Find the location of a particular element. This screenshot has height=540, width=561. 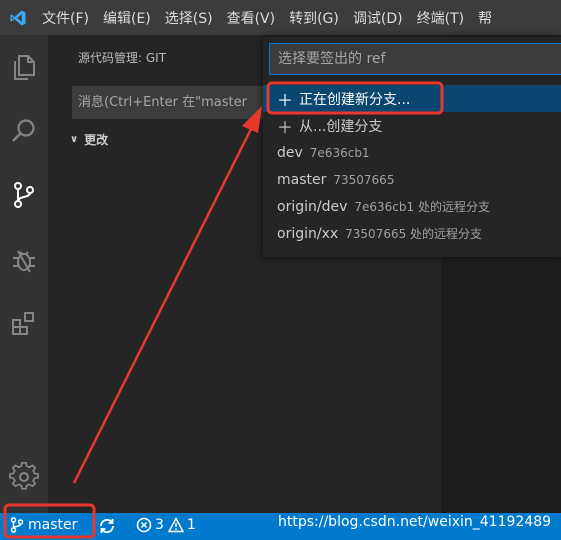

option-label: dev is located at coordinates (290, 152).